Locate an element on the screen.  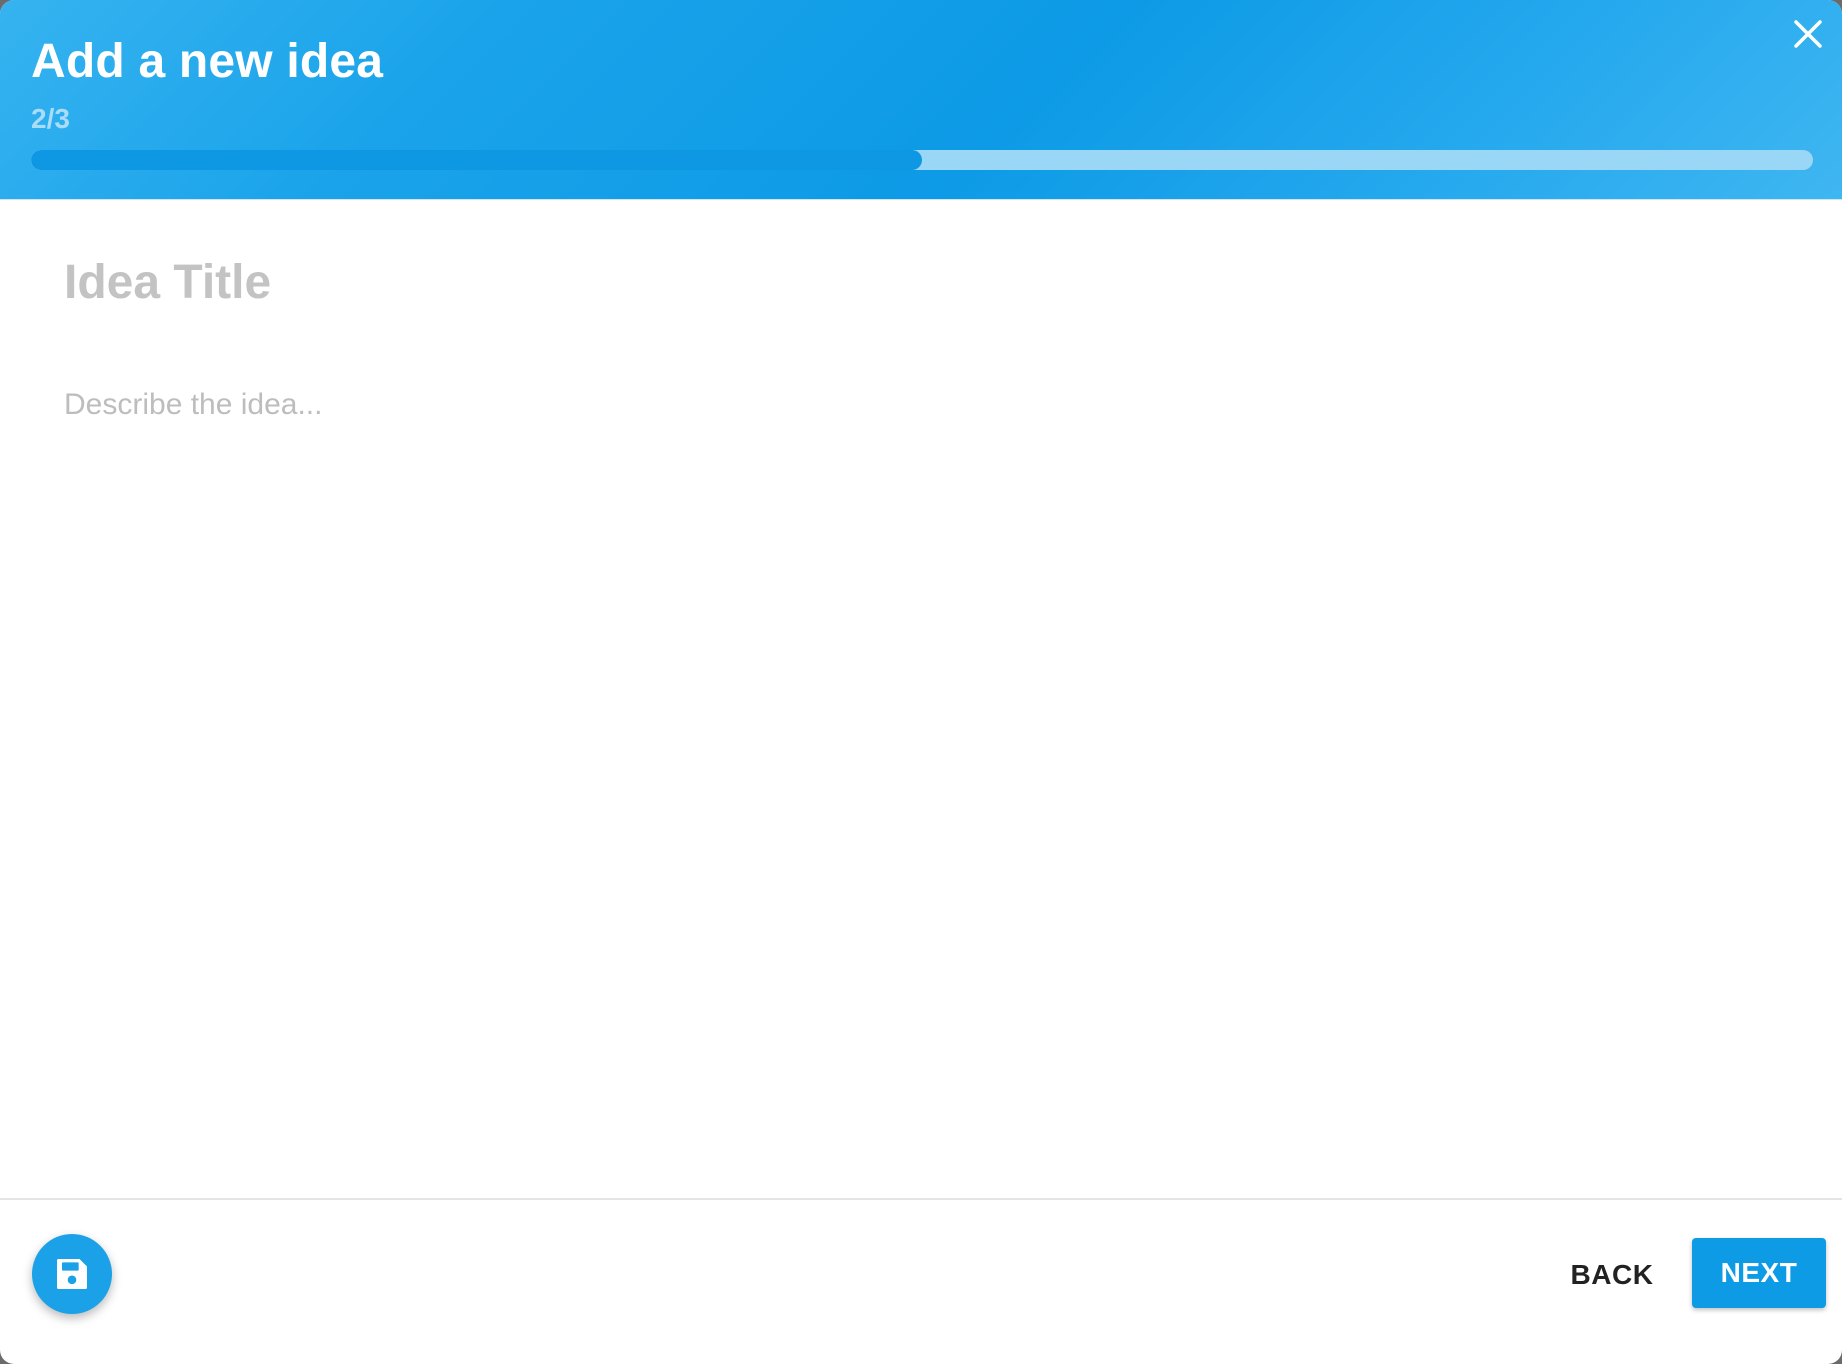
progress-bar-fill is located at coordinates (476, 160).